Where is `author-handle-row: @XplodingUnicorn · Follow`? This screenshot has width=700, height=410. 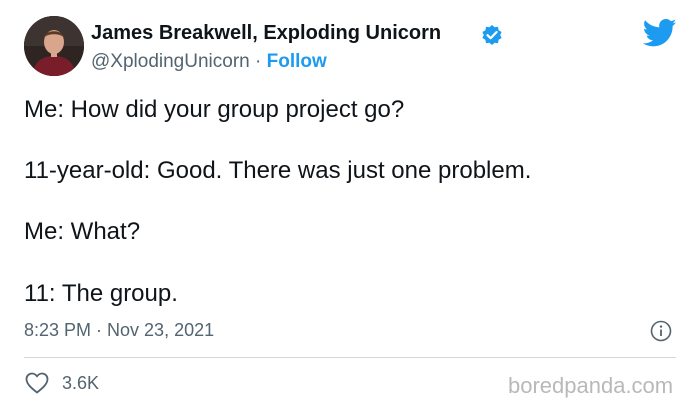 author-handle-row: @XplodingUnicorn · Follow is located at coordinates (209, 62).